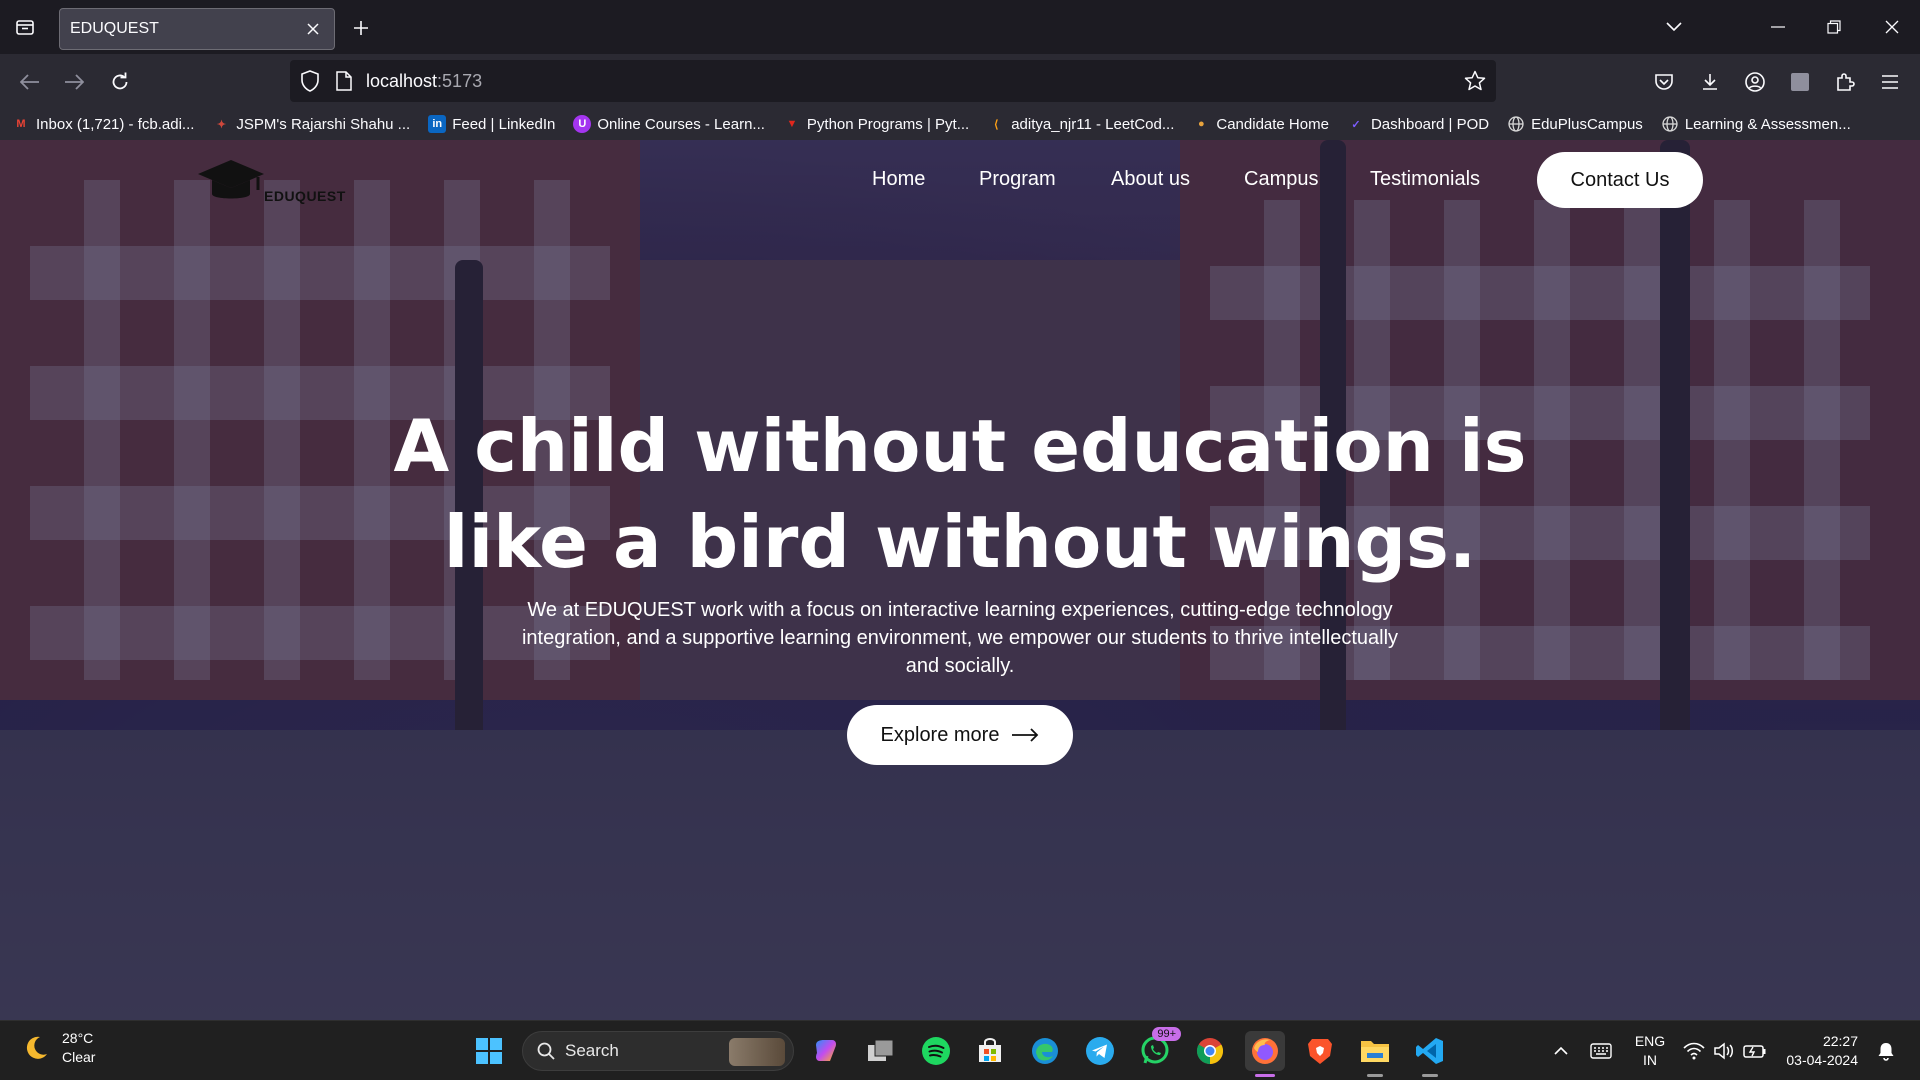 The width and height of the screenshot is (1920, 1080). Describe the element at coordinates (1025, 735) in the screenshot. I see `arrow-right-icon` at that location.